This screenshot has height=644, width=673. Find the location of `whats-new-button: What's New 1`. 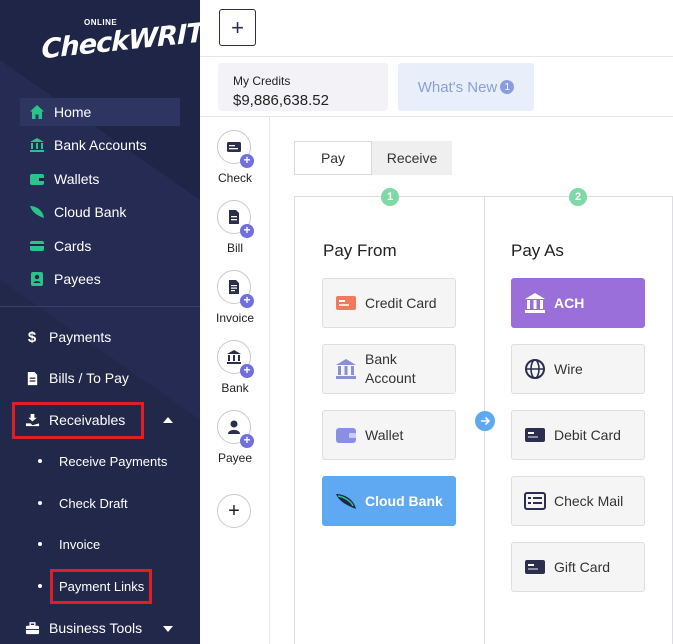

whats-new-button: What's New 1 is located at coordinates (466, 87).